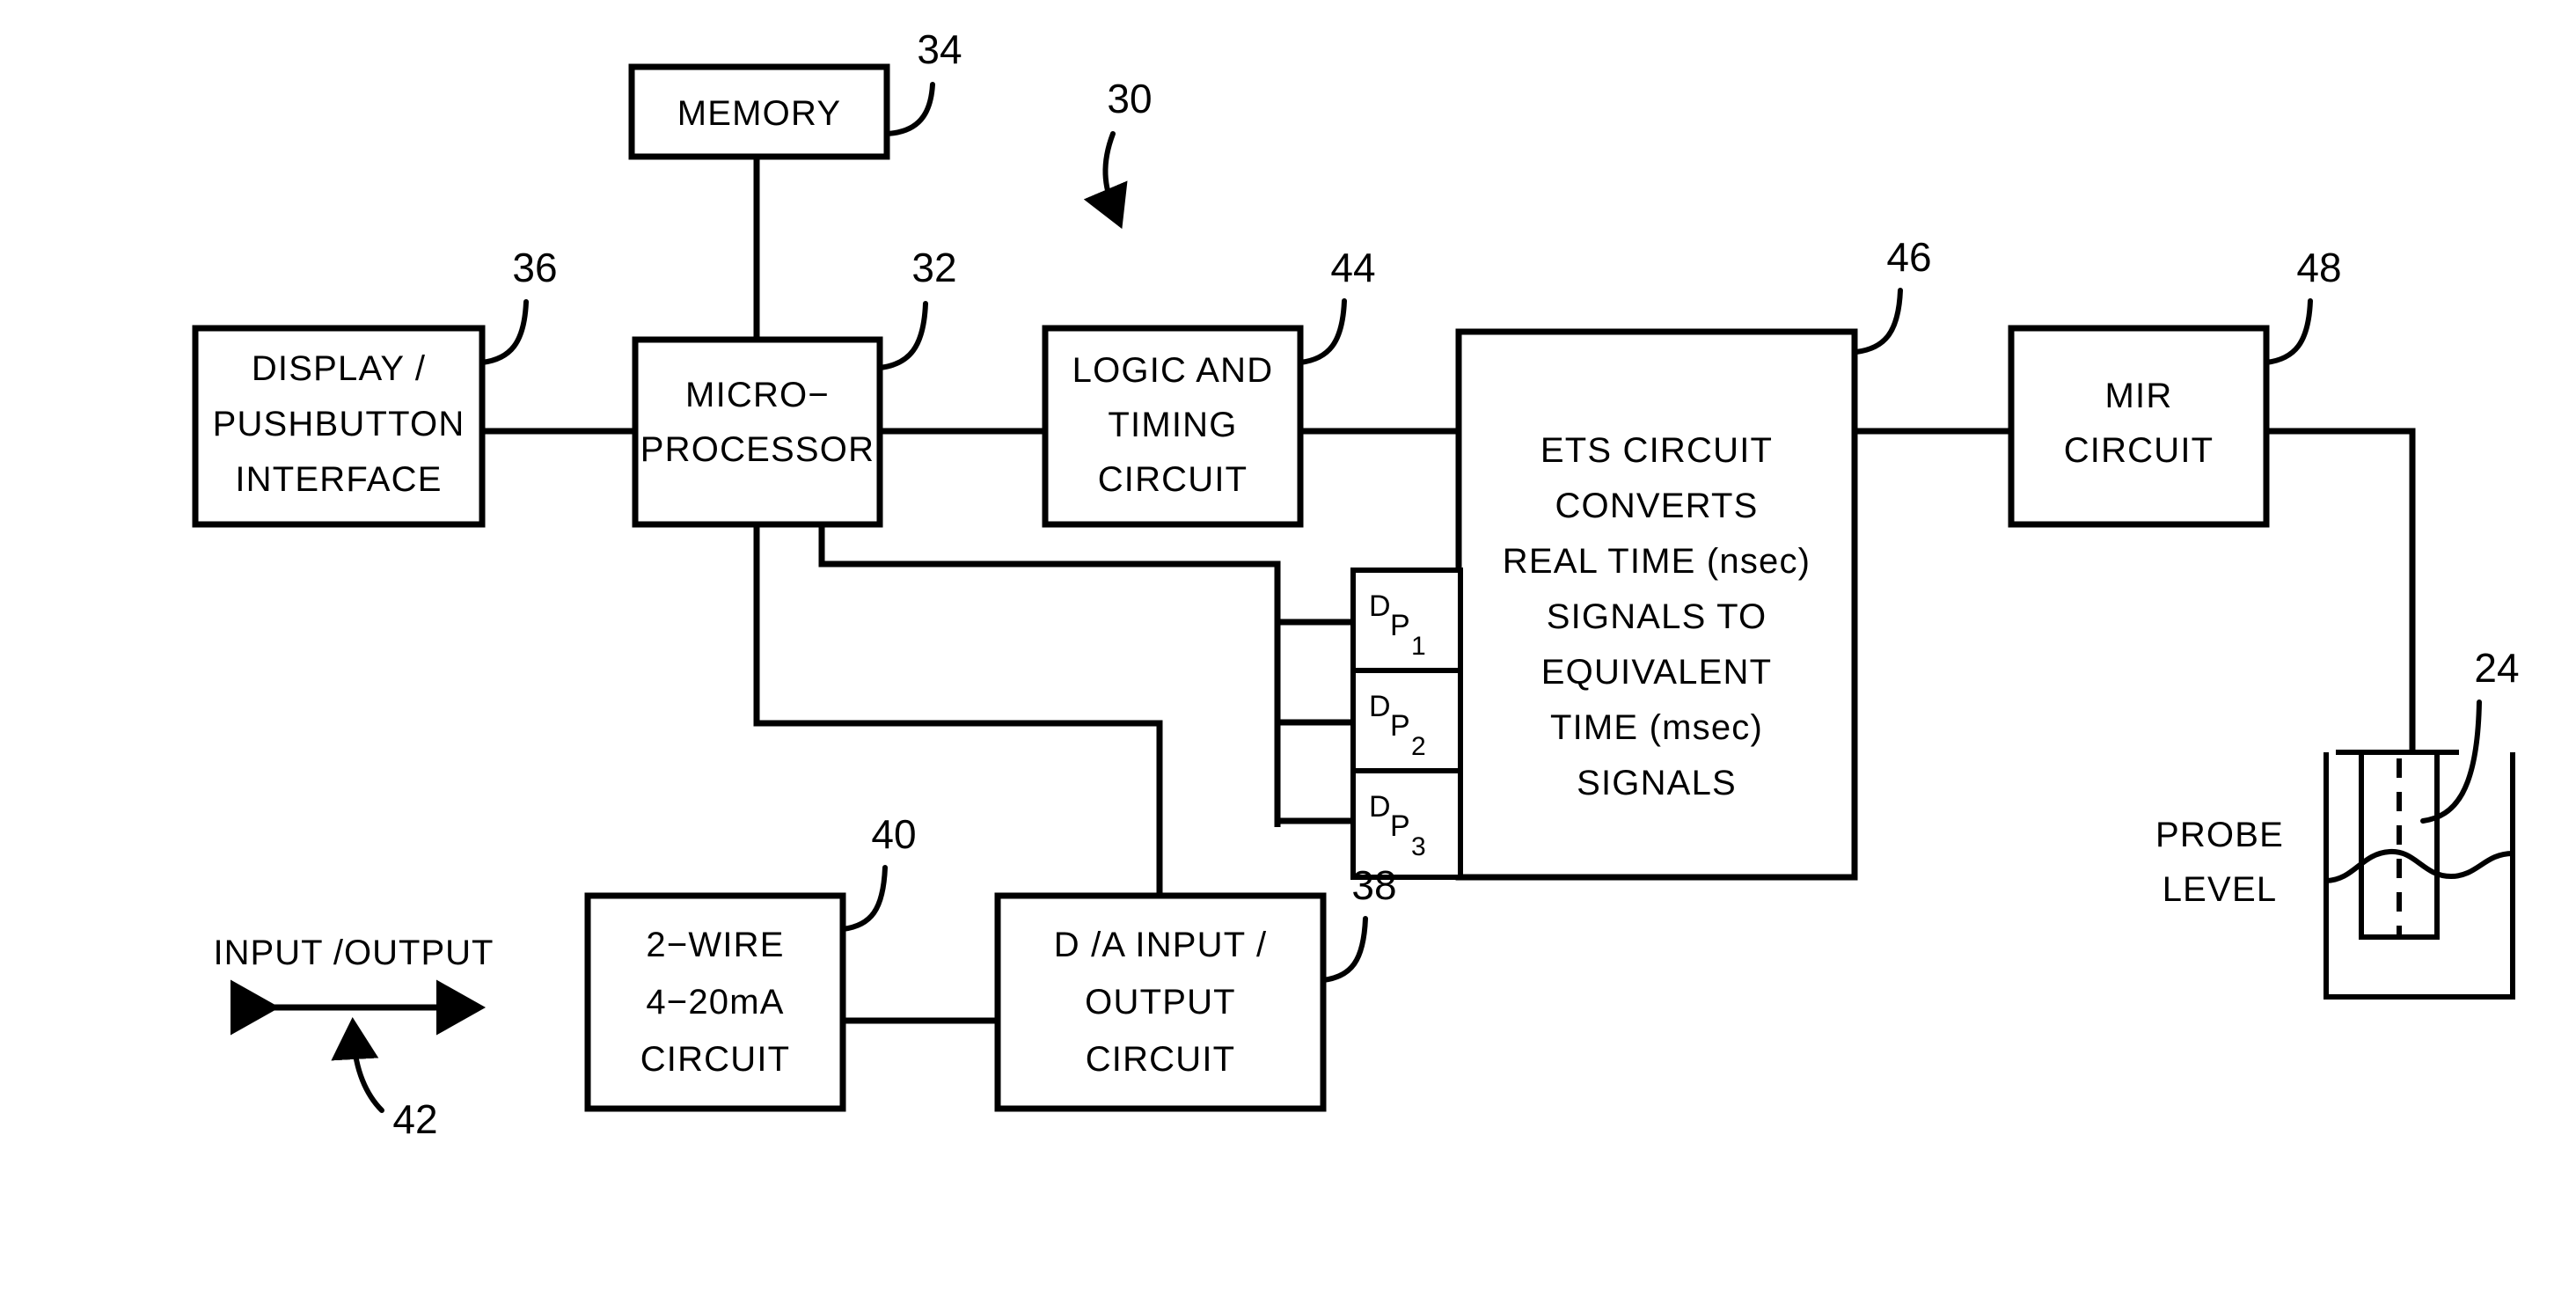  I want to click on da-io-line-3: CIRCUIT, so click(1161, 1059).